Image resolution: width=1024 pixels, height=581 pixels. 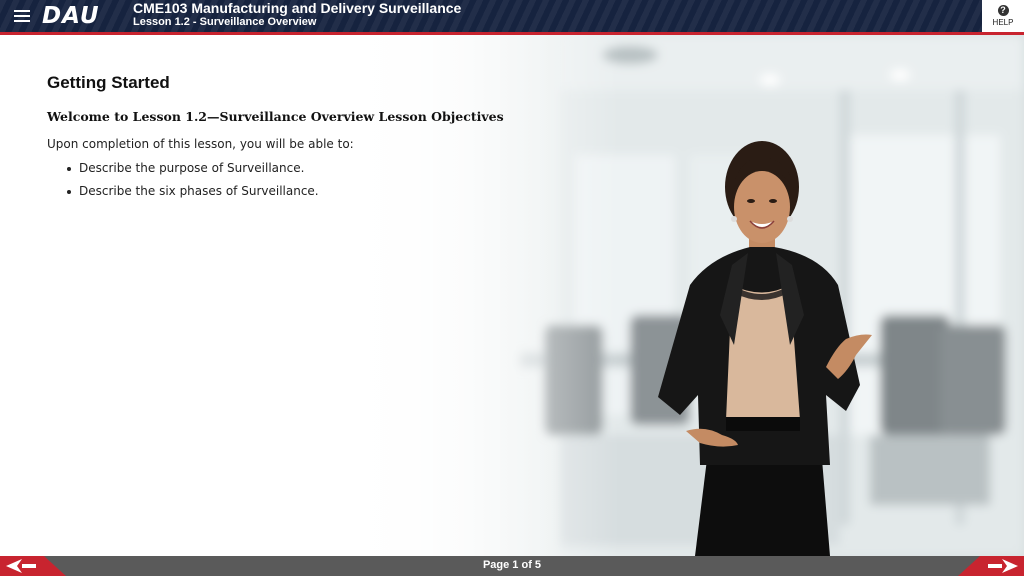 What do you see at coordinates (317, 168) in the screenshot?
I see `objective-item: Describe the purpose of Surveillance.` at bounding box center [317, 168].